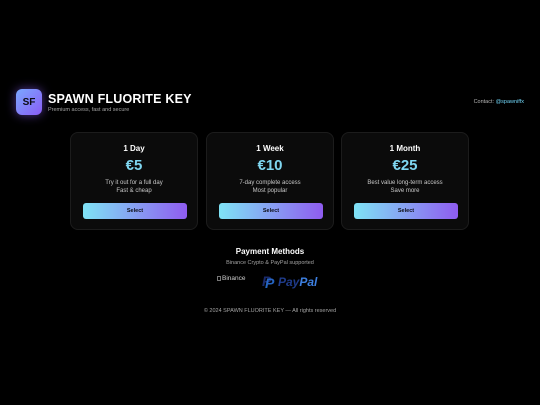 This screenshot has height=405, width=540. I want to click on contact-label: Contact:, so click(484, 102).